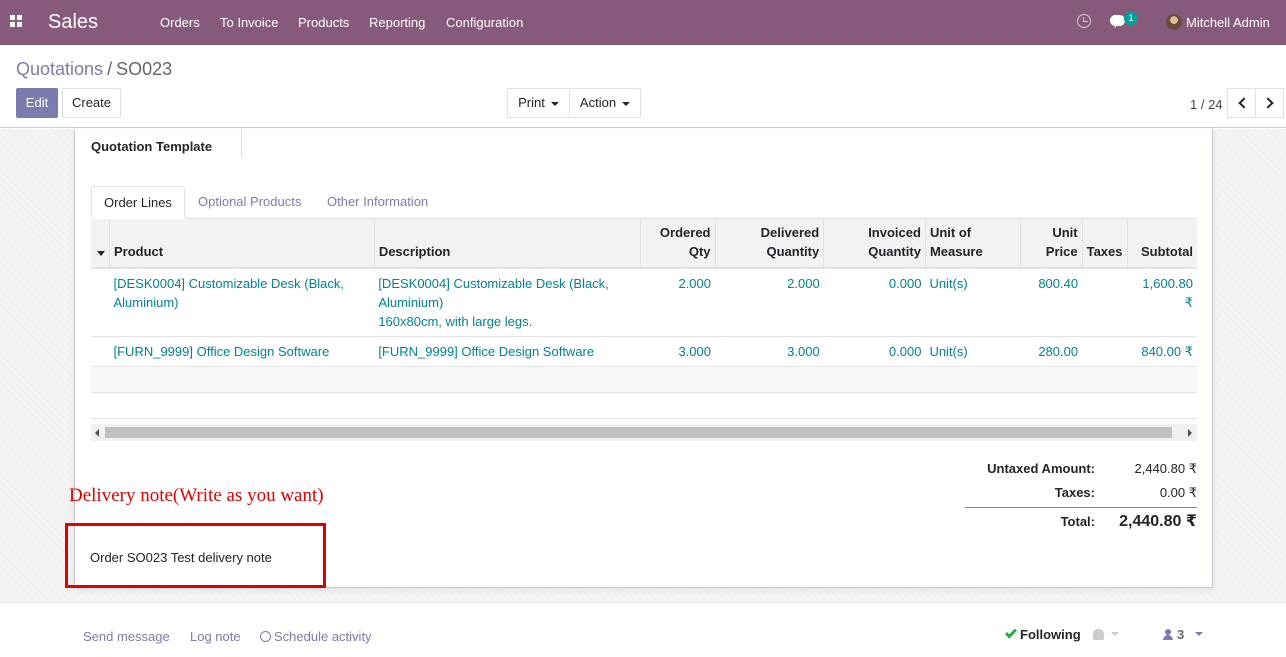 This screenshot has height=657, width=1286. What do you see at coordinates (1084, 21) in the screenshot?
I see `activity-clock-icon` at bounding box center [1084, 21].